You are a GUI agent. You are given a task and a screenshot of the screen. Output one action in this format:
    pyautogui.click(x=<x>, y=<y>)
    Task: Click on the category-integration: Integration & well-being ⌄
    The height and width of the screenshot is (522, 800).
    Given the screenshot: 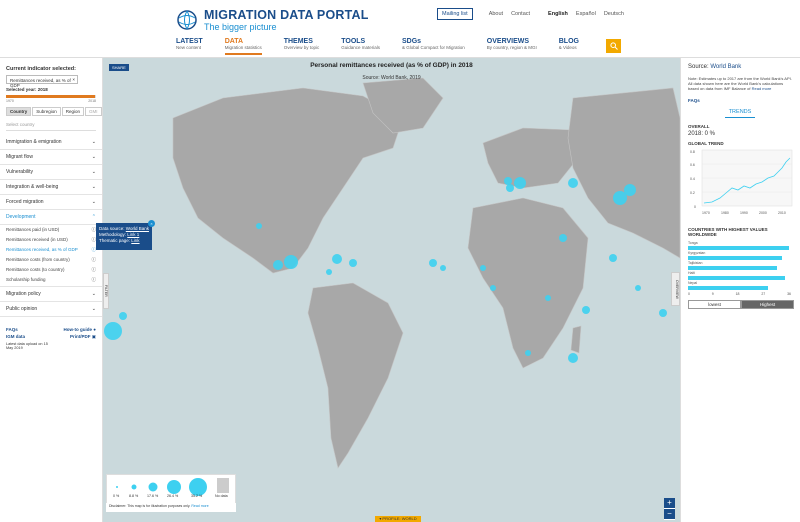 What is the action you would take?
    pyautogui.click(x=51, y=187)
    